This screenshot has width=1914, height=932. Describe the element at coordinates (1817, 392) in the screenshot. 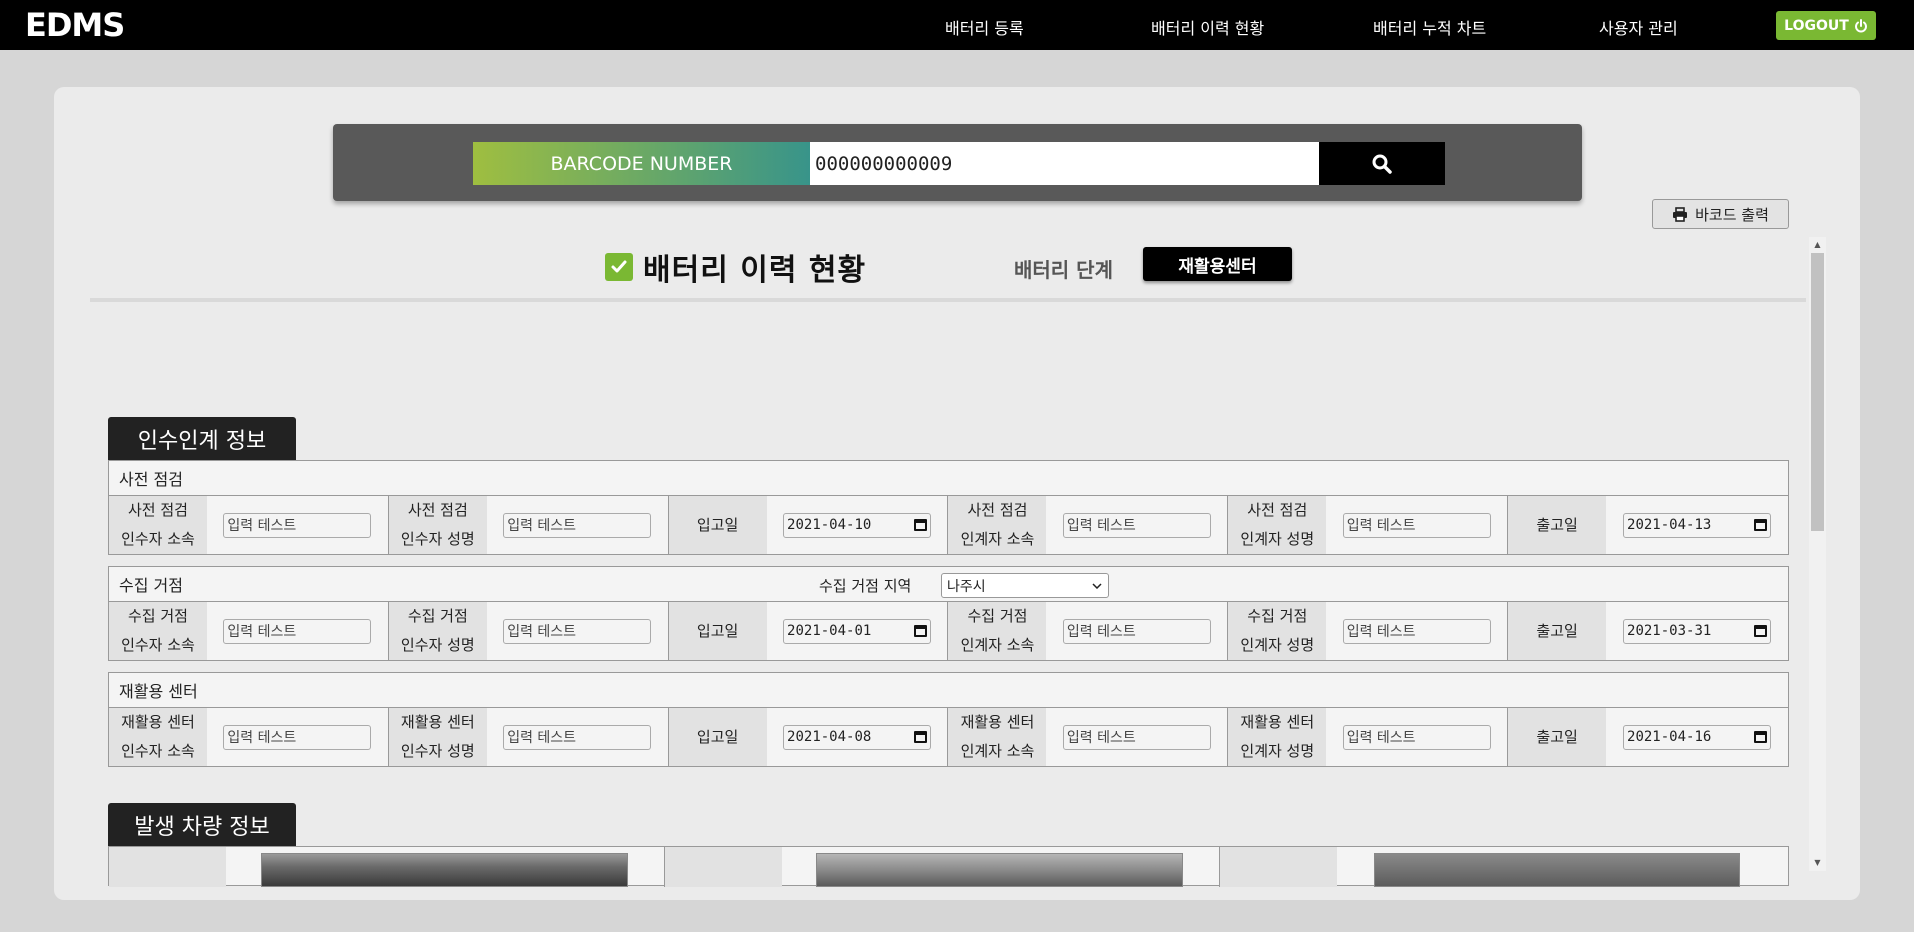

I see `scrollbar-thumb` at that location.